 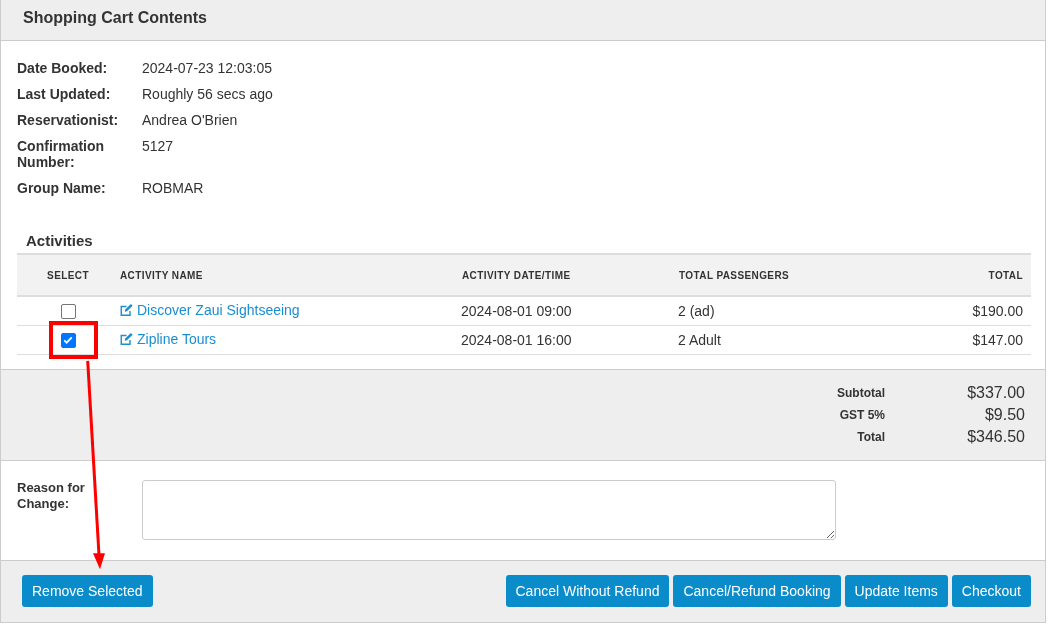 What do you see at coordinates (115, 17) in the screenshot?
I see `panel-title: Shopping Cart Contents` at bounding box center [115, 17].